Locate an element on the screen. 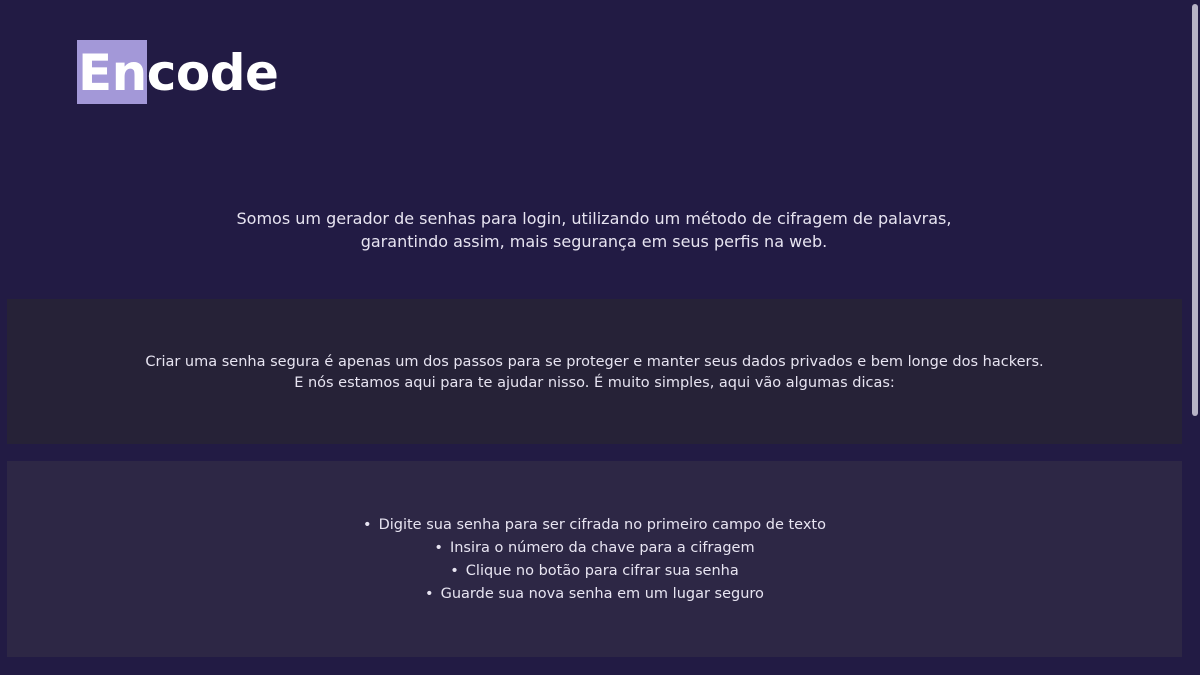 The image size is (1200, 675). brand-logo: Encode is located at coordinates (178, 73).